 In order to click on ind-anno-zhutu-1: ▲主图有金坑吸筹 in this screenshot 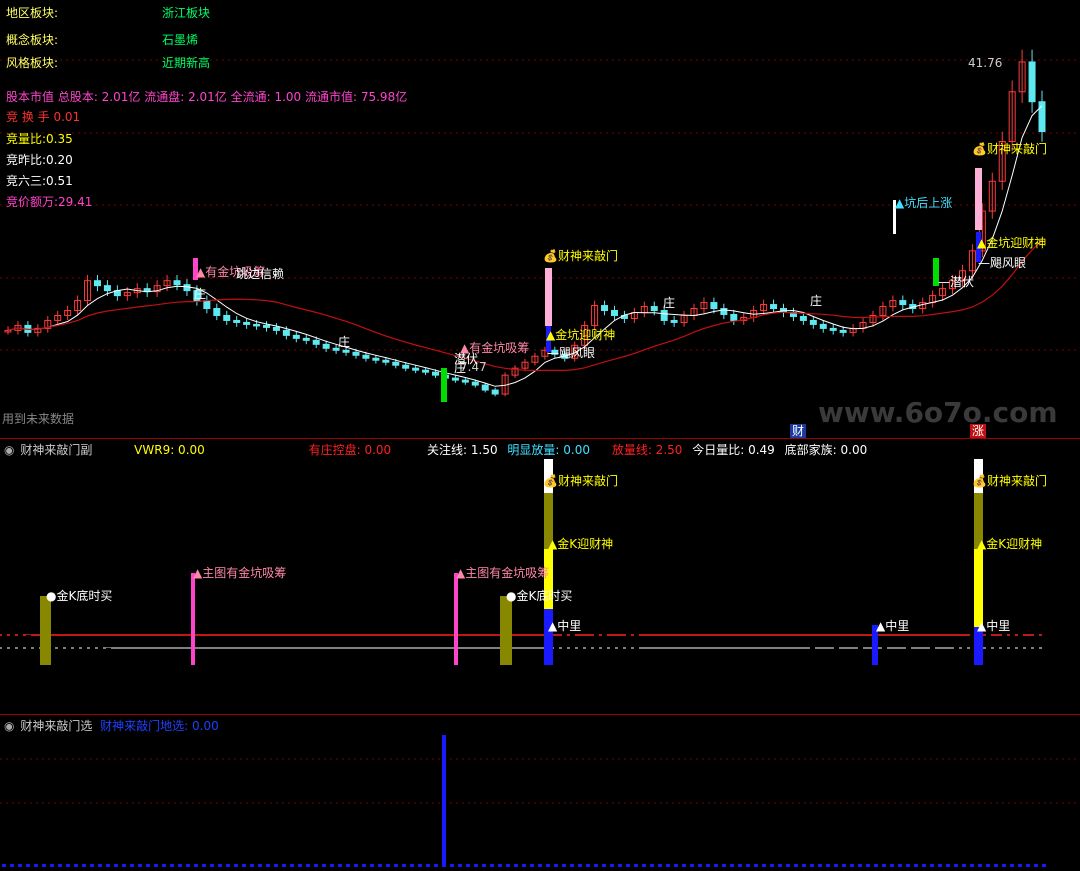, I will do `click(240, 573)`.